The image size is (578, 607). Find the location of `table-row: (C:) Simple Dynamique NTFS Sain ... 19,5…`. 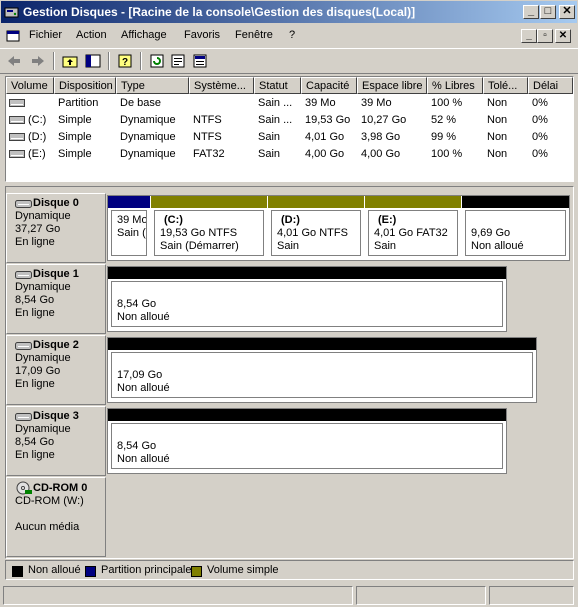

table-row: (C:) Simple Dynamique NTFS Sain ... 19,5… is located at coordinates (289, 120).